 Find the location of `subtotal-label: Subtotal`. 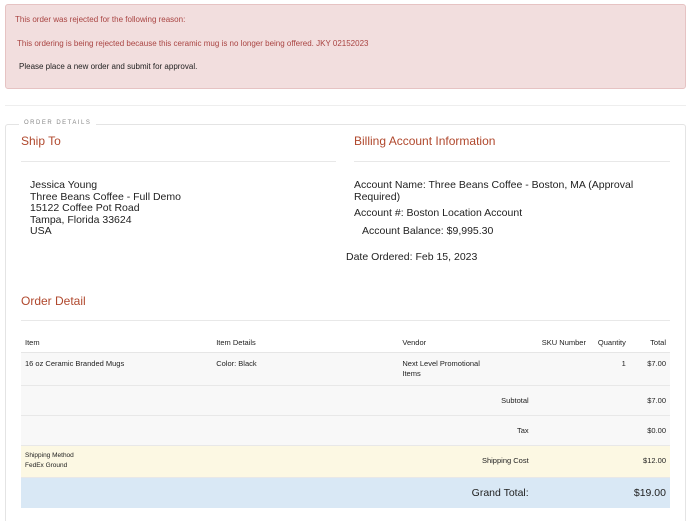

subtotal-label: Subtotal is located at coordinates (465, 400).